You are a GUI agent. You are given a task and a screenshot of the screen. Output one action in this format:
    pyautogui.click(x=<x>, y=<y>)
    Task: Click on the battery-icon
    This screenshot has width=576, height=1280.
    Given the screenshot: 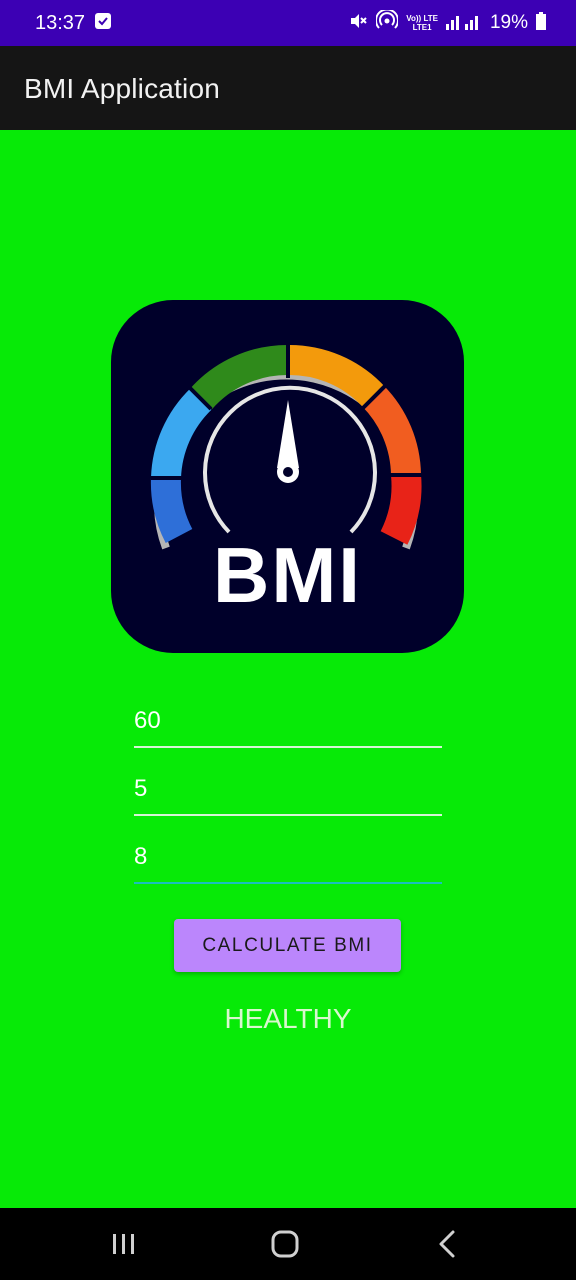 What is the action you would take?
    pyautogui.click(x=541, y=23)
    